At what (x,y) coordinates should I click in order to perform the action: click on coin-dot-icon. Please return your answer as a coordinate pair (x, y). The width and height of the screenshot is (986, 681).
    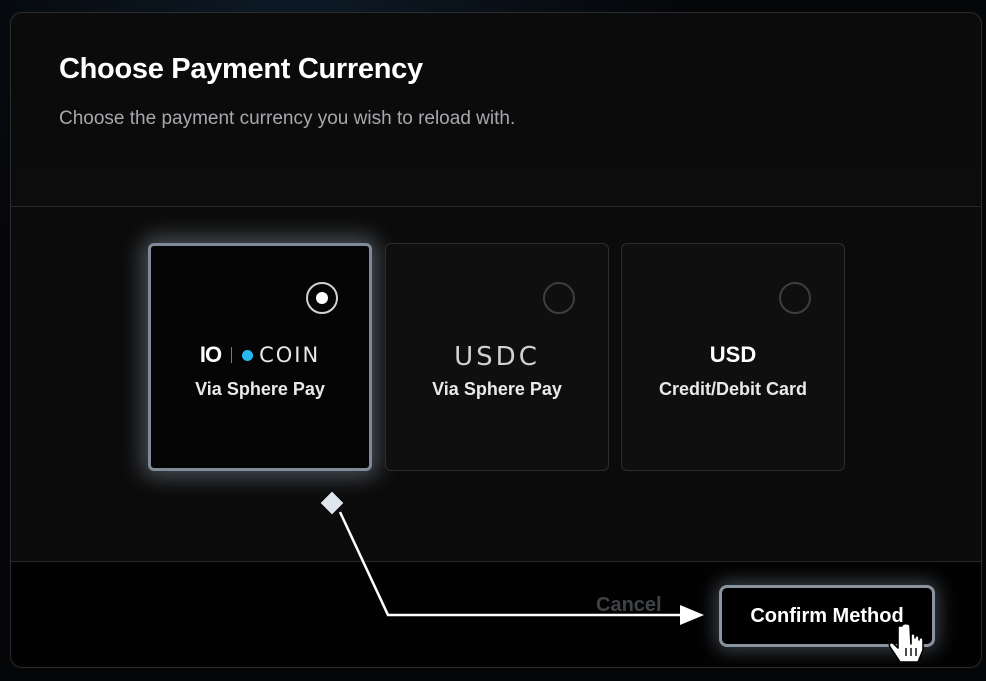
    Looking at the image, I should click on (248, 355).